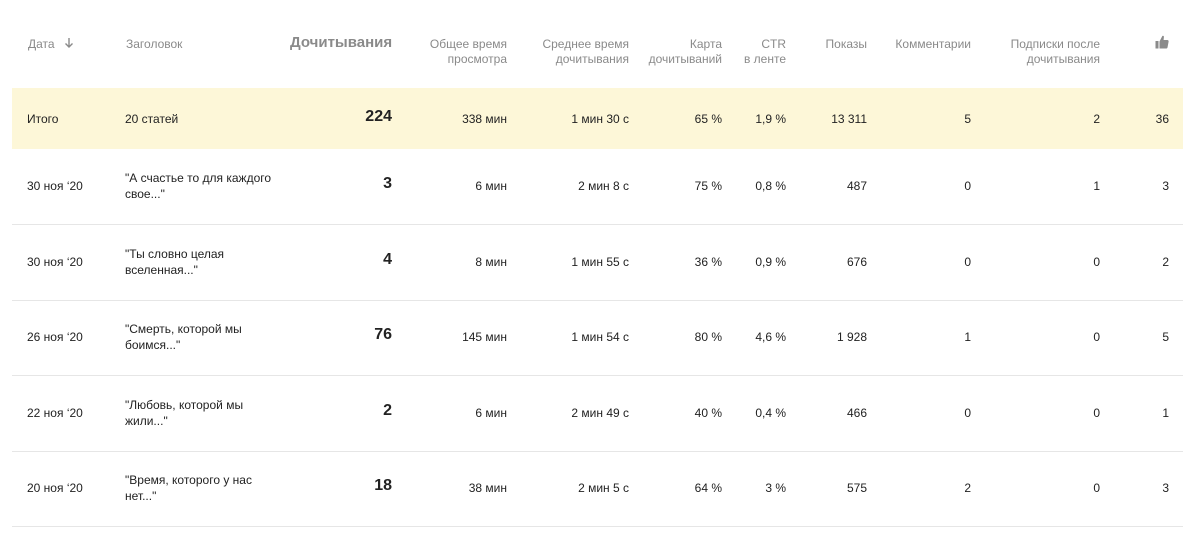 This screenshot has width=1200, height=534. Describe the element at coordinates (770, 119) in the screenshot. I see `total-ctr: 1,9 %` at that location.